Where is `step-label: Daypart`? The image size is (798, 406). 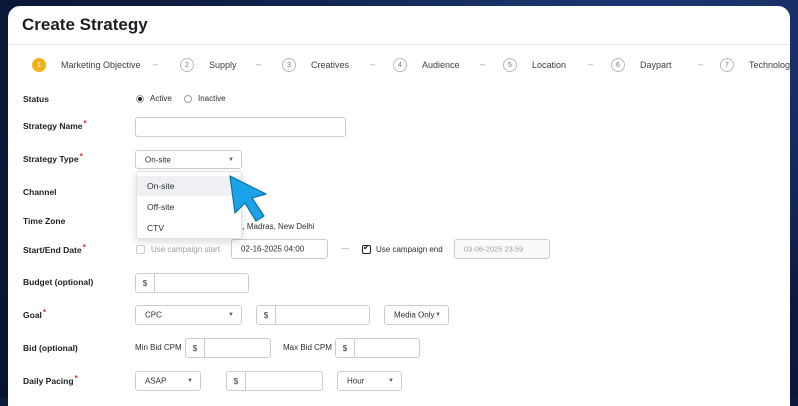 step-label: Daypart is located at coordinates (656, 65).